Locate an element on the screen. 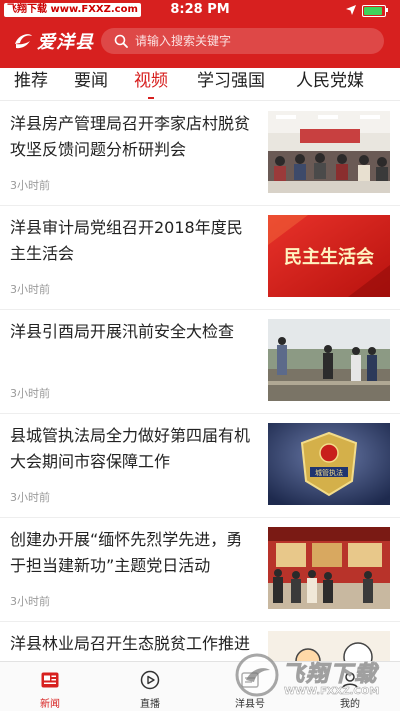  battery-level-fill is located at coordinates (373, 11).